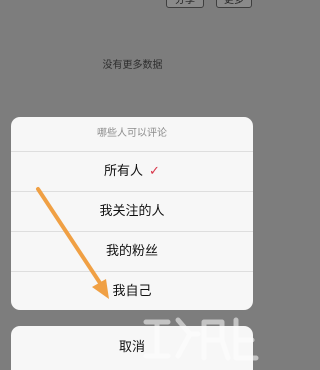 Image resolution: width=320 pixels, height=370 pixels. I want to click on share-button: 分享, so click(185, 4).